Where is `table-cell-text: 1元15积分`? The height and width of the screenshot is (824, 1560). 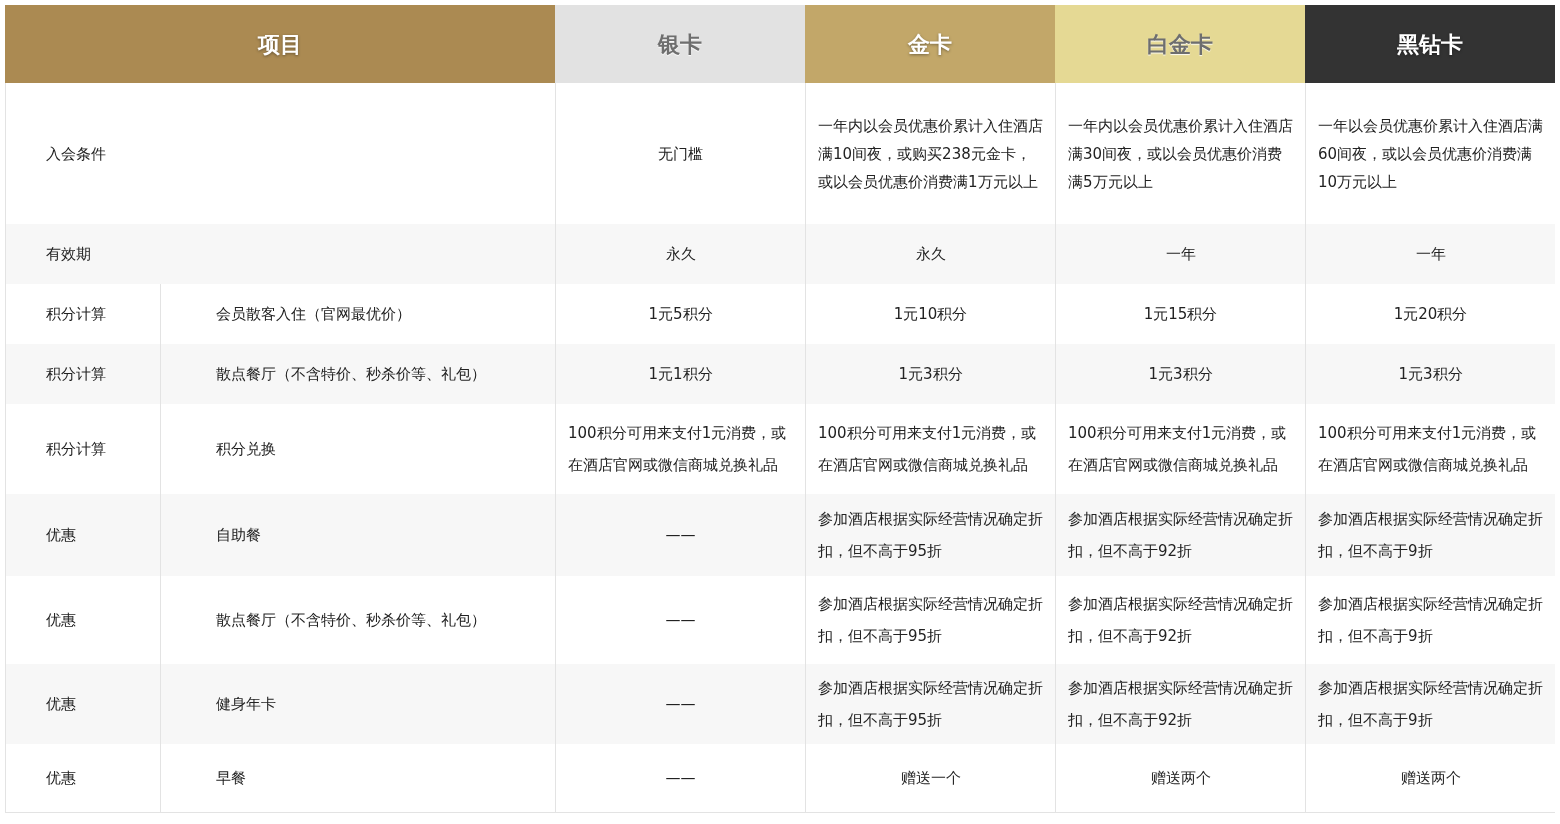
table-cell-text: 1元15积分 is located at coordinates (1180, 314).